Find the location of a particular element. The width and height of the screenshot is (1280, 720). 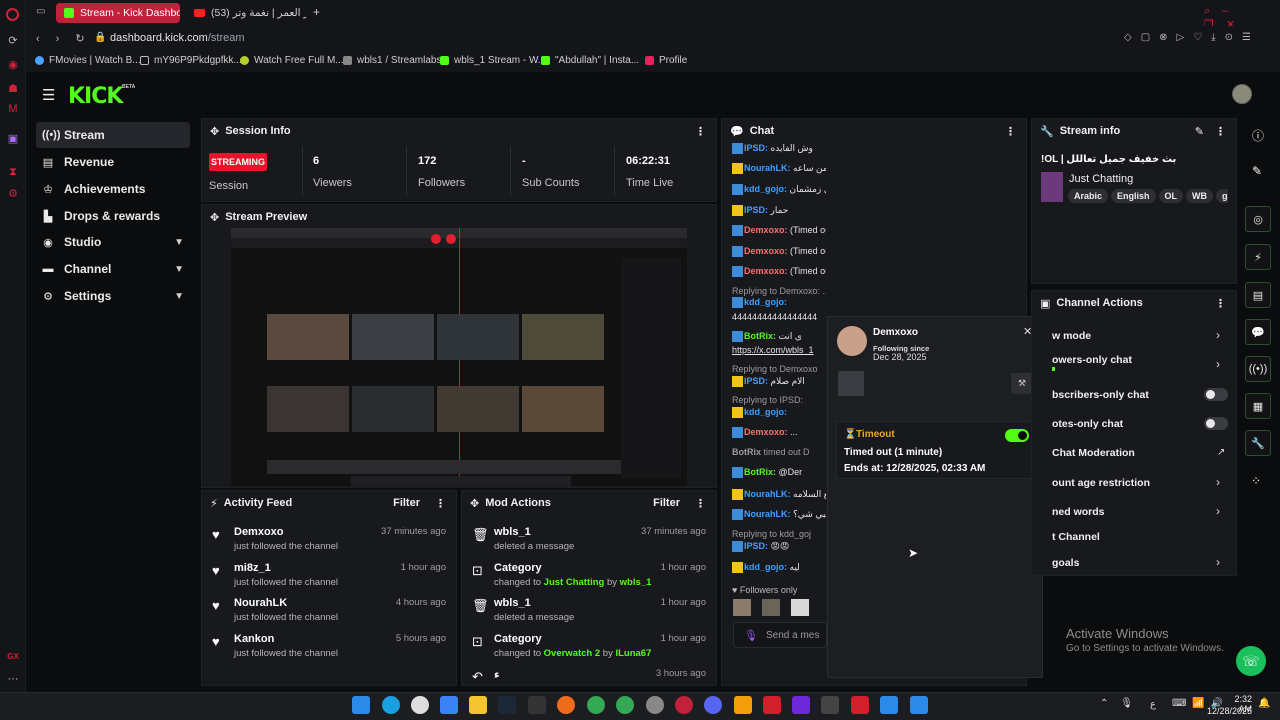

folder-icon is located at coordinates (478, 705).